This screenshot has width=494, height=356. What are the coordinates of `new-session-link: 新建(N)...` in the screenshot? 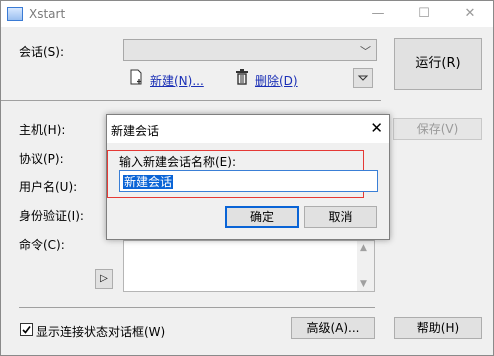 It's located at (177, 80).